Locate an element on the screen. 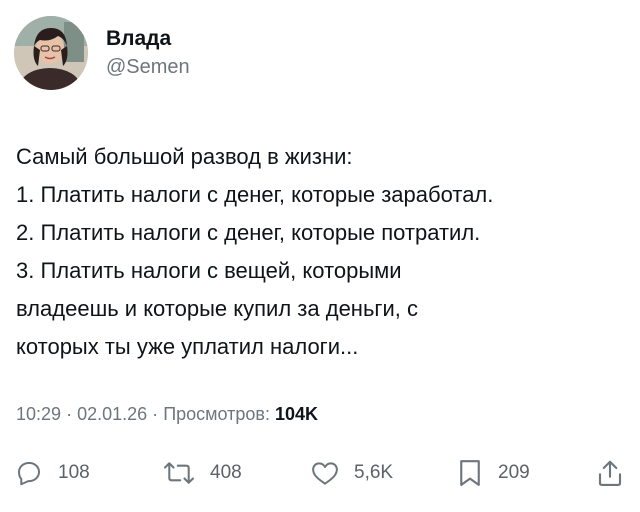 This screenshot has width=640, height=512. tweet-text-line: 3. Платить налоги с вещей, которыми is located at coordinates (209, 270).